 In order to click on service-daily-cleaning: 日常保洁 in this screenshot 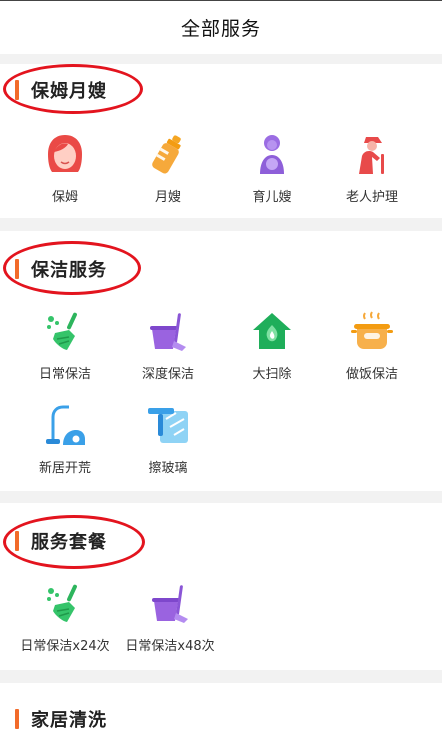, I will do `click(65, 345)`.